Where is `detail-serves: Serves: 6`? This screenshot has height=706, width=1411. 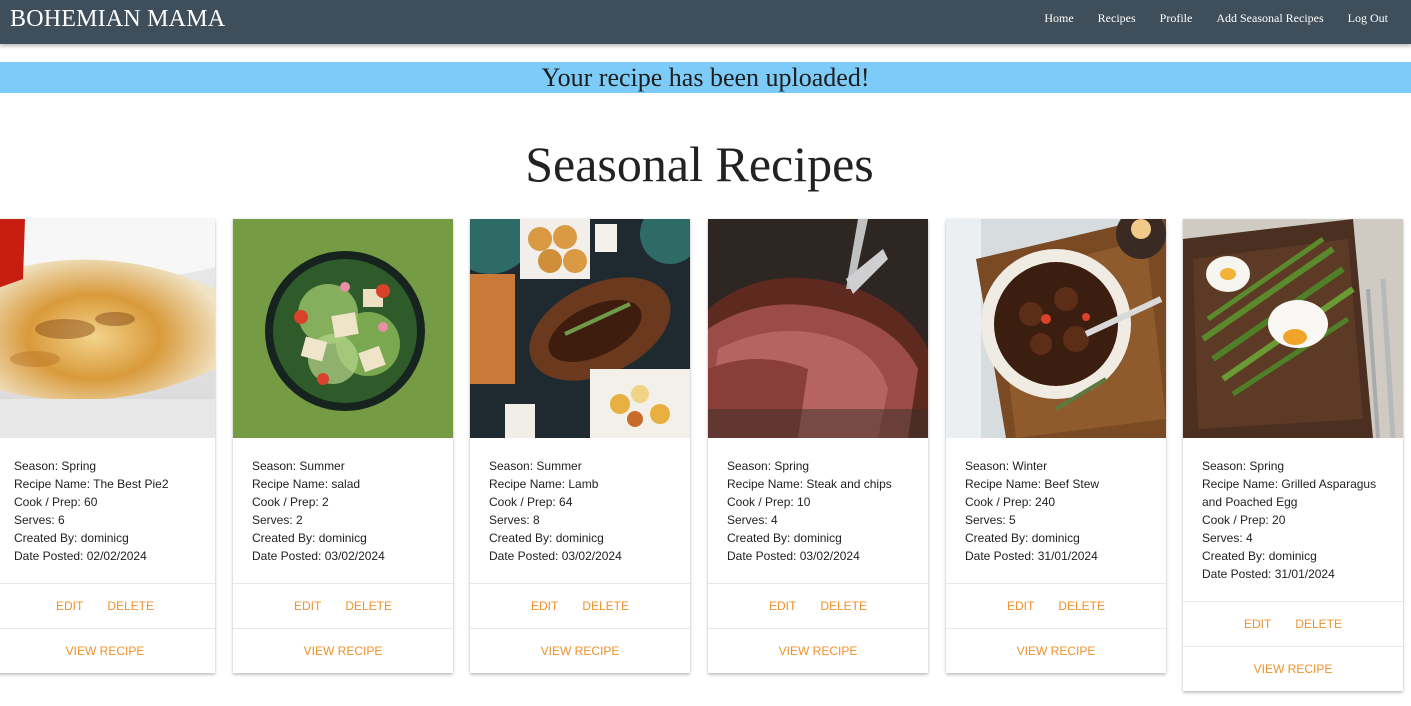
detail-serves: Serves: 6 is located at coordinates (39, 520).